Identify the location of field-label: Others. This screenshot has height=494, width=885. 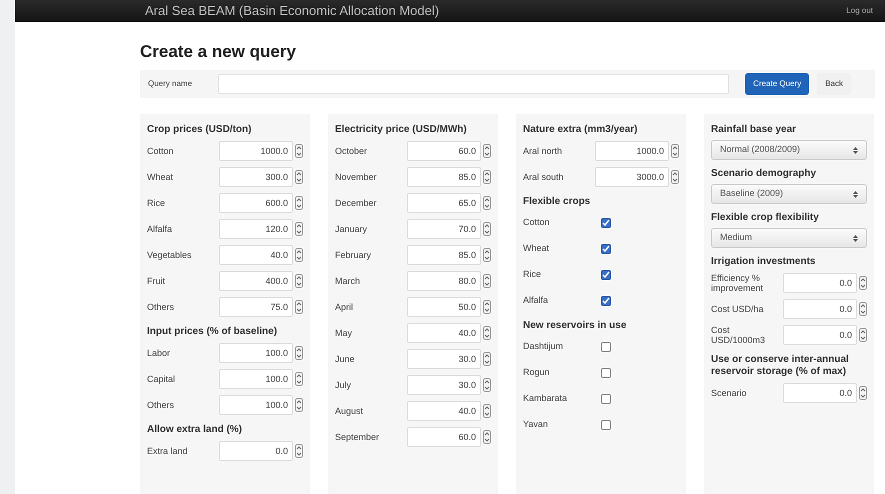
(161, 307).